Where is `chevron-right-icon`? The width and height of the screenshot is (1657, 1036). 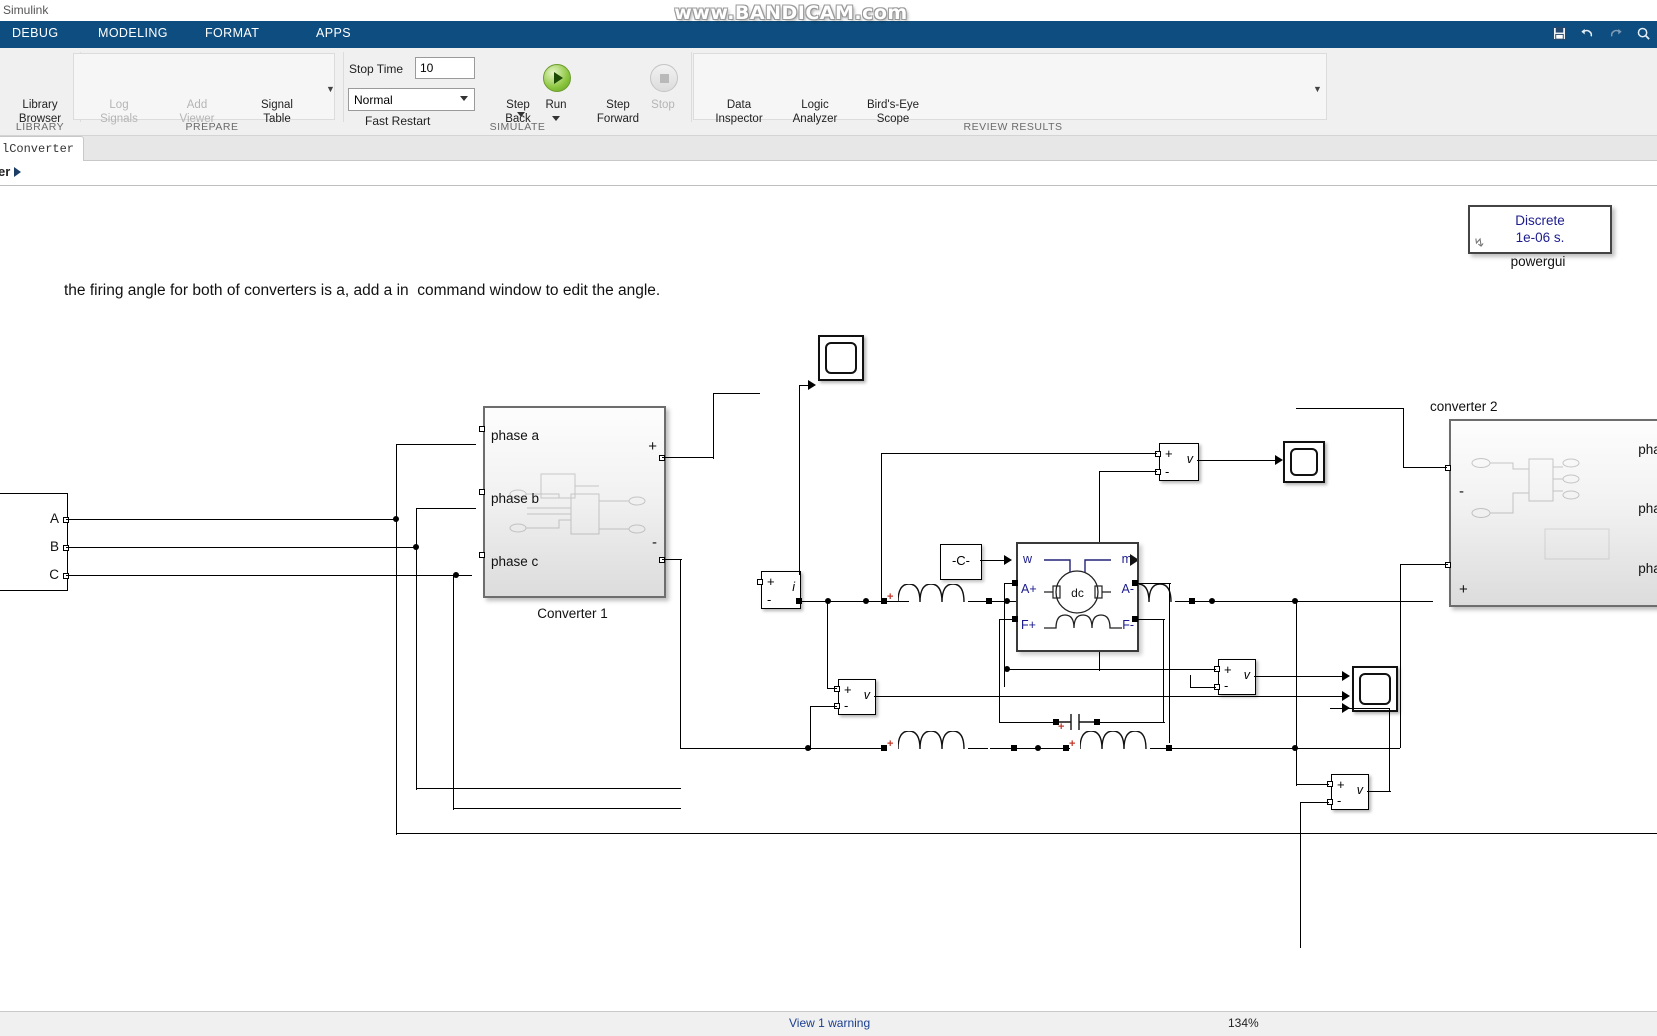
chevron-right-icon is located at coordinates (17, 172).